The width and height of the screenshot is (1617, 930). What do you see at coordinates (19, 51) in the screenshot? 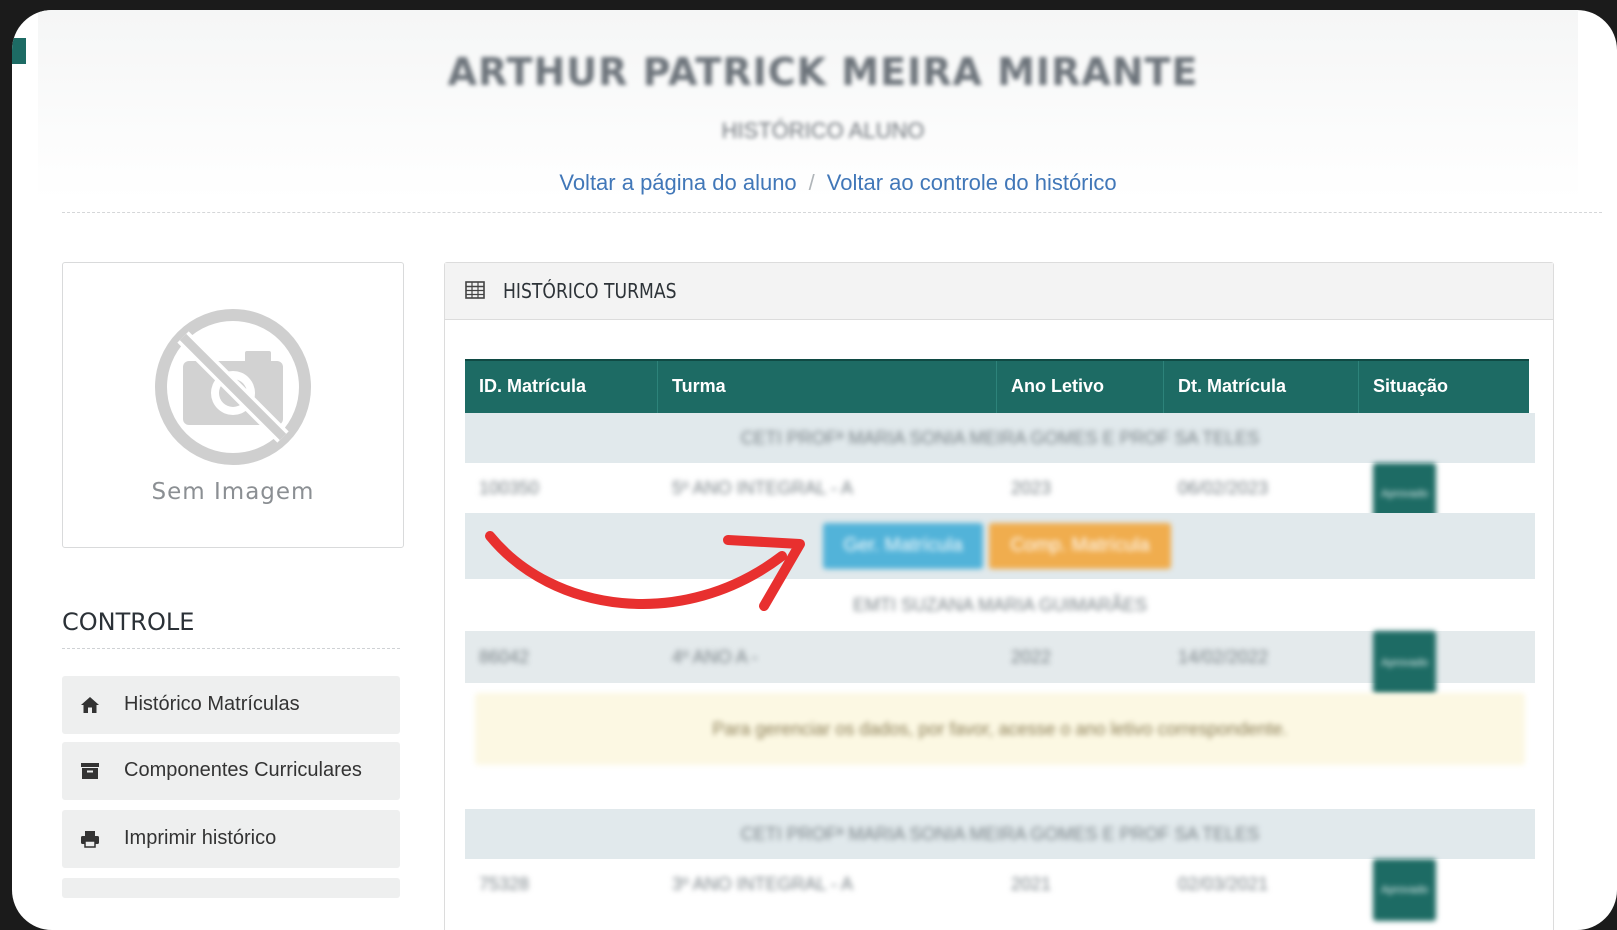
I see `accent-edge` at bounding box center [19, 51].